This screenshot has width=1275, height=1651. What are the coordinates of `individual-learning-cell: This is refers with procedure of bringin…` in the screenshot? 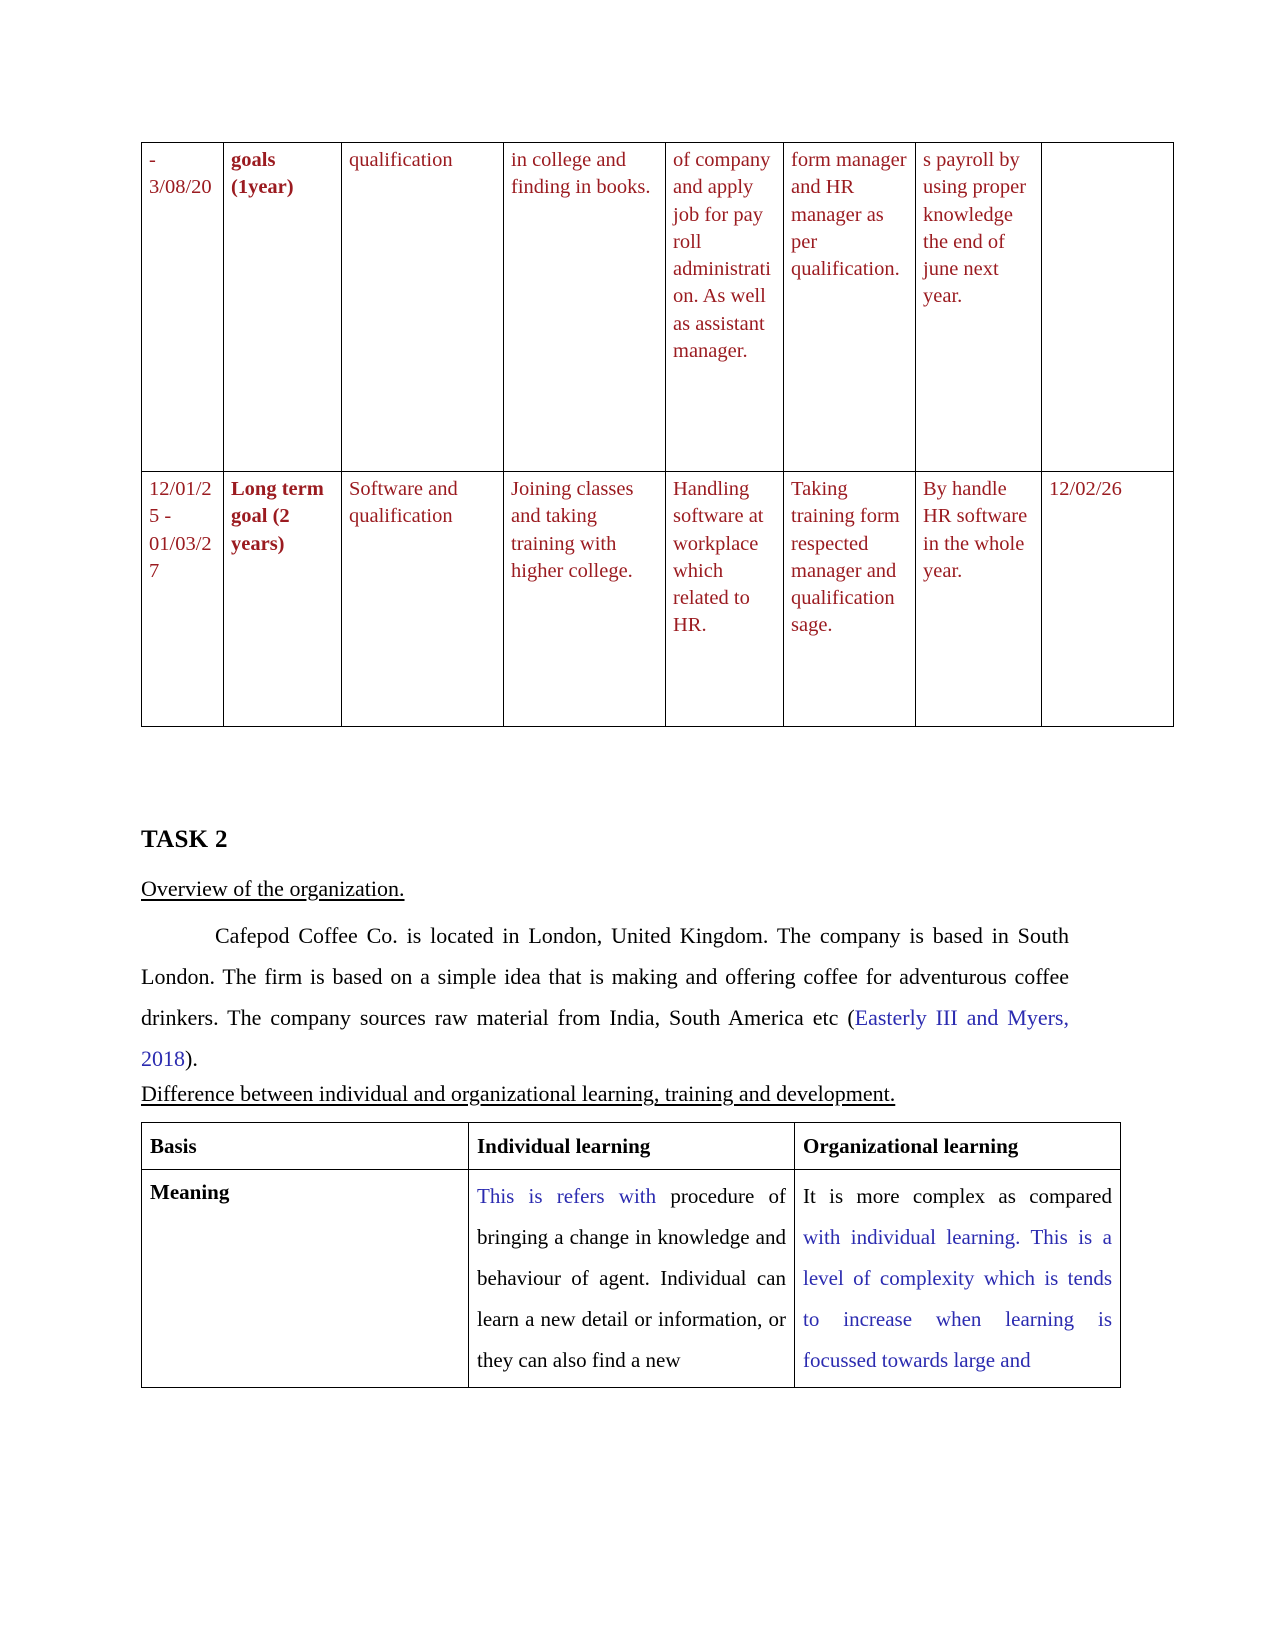 It's located at (631, 1278).